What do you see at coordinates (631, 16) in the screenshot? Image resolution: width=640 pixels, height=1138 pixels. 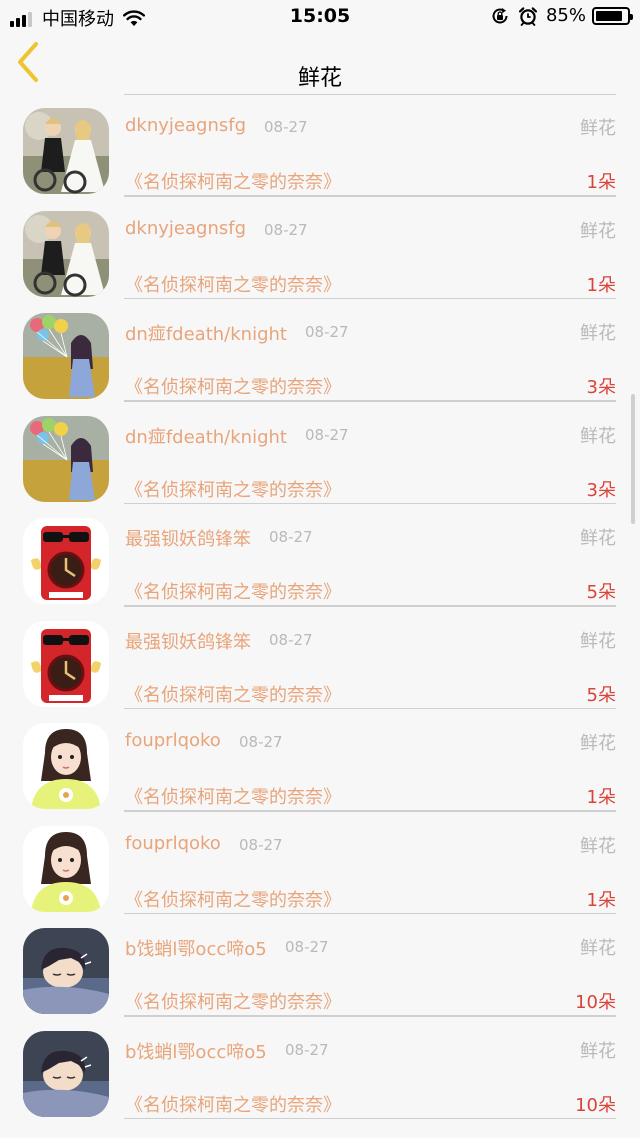 I see `battery-nub` at bounding box center [631, 16].